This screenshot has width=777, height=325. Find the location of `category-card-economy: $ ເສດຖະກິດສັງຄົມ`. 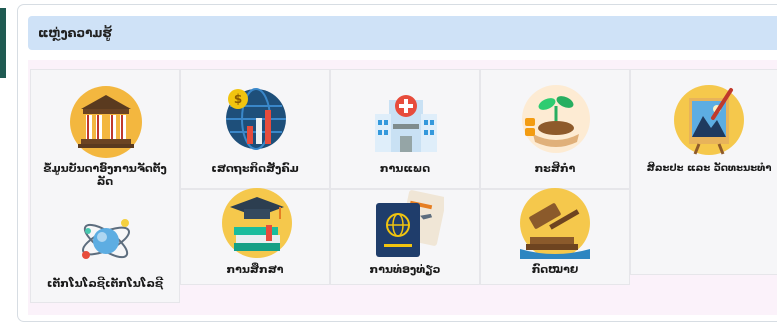

category-card-economy: $ ເສດຖະກິດສັງຄົມ is located at coordinates (255, 129).